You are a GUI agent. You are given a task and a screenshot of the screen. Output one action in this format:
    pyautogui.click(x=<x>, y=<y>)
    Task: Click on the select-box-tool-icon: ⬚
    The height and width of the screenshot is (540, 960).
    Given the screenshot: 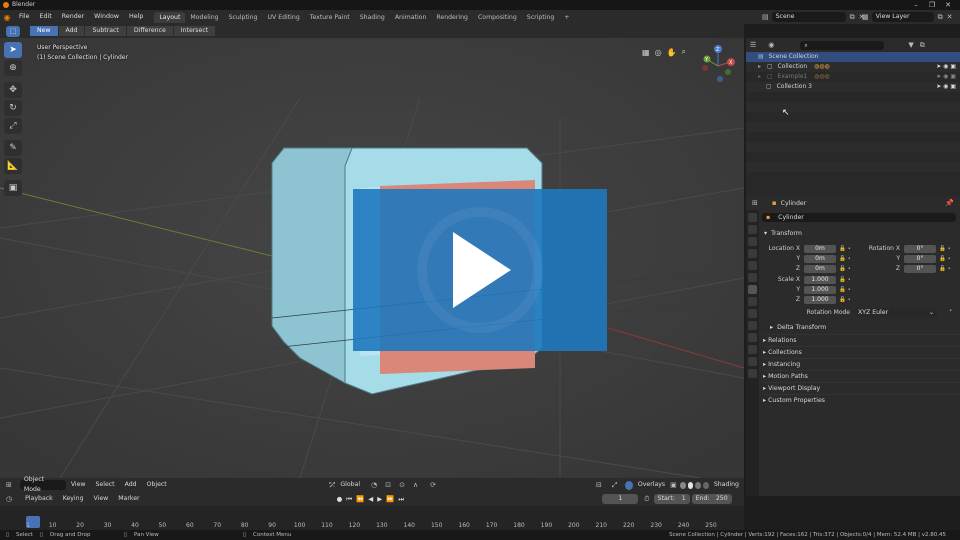 What is the action you would take?
    pyautogui.click(x=13, y=31)
    